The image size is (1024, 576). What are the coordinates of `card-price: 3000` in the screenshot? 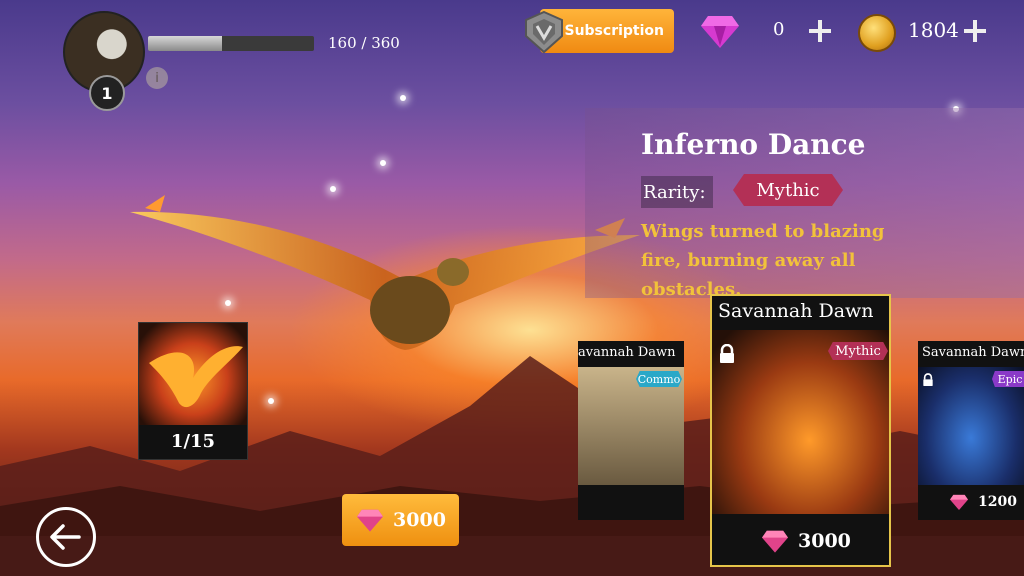 It's located at (805, 541).